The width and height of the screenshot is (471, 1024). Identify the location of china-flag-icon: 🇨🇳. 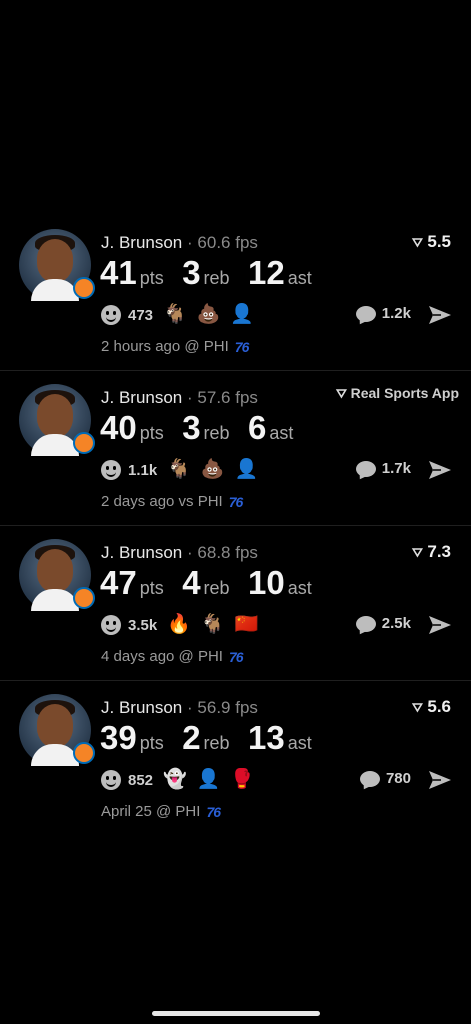
(247, 625).